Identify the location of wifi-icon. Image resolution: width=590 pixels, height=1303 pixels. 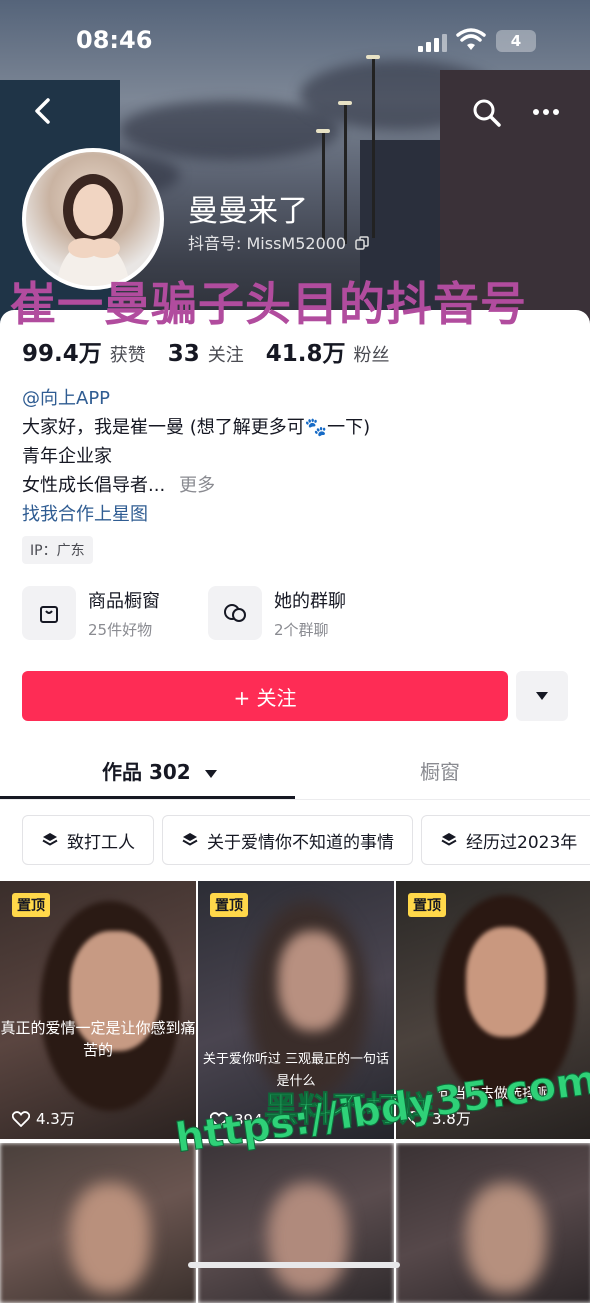
(471, 39).